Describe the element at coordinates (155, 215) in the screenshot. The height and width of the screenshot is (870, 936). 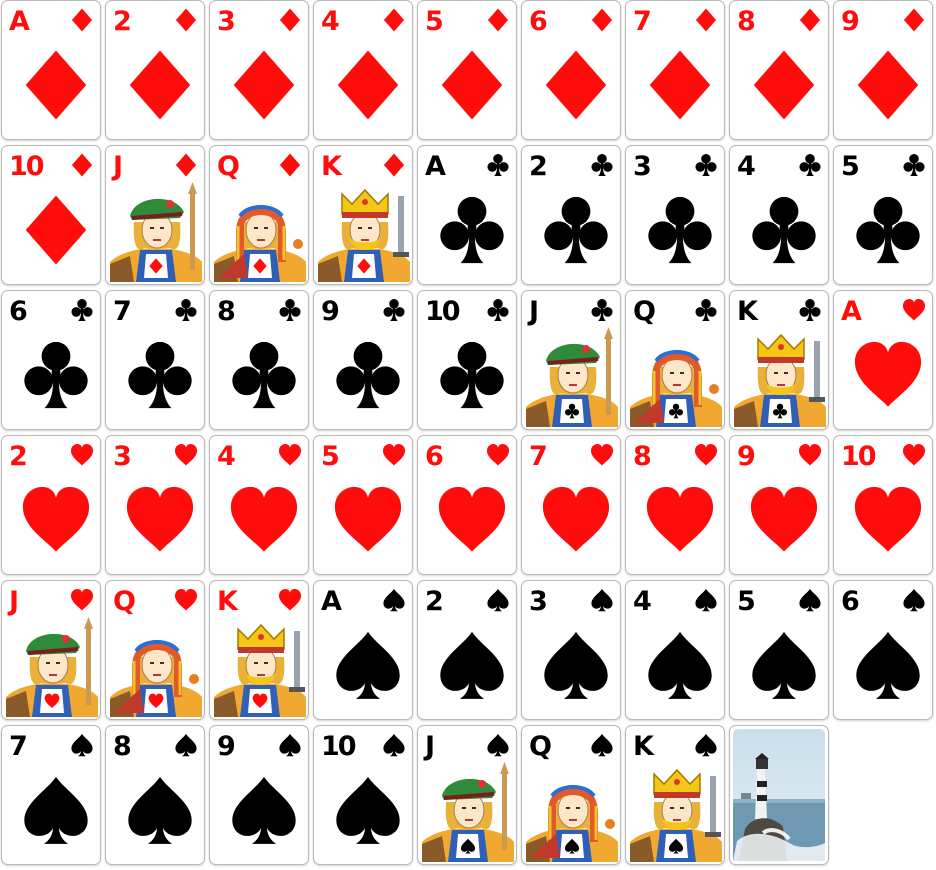
I see `card-j-of-diamonds: J` at that location.